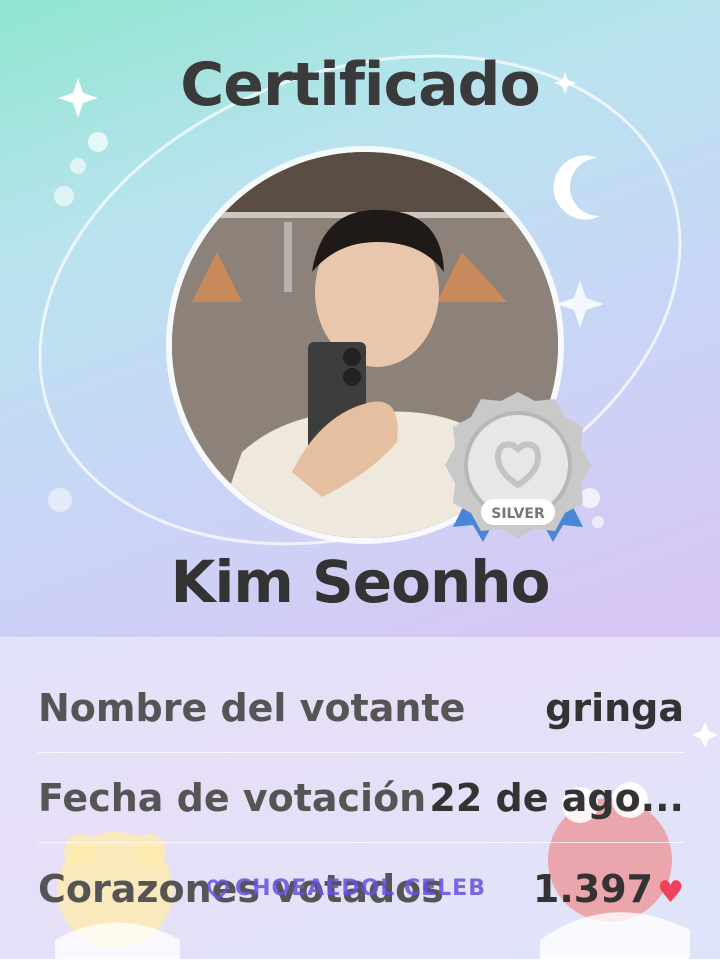 This screenshot has height=960, width=720. What do you see at coordinates (518, 467) in the screenshot?
I see `silver-medal-badge-icon: SILVER` at bounding box center [518, 467].